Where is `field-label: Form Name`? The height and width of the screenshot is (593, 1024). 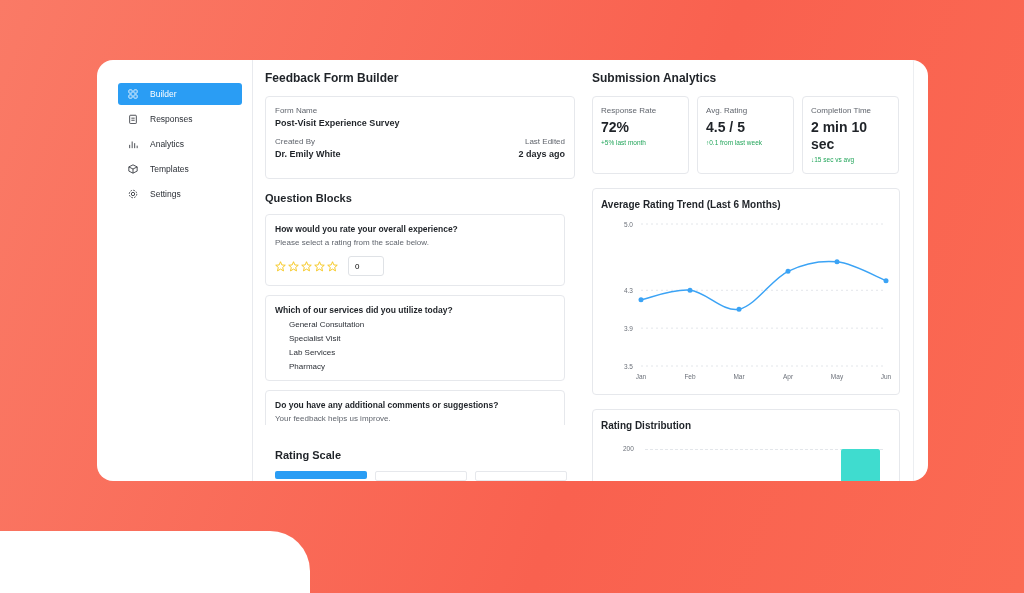 field-label: Form Name is located at coordinates (297, 110).